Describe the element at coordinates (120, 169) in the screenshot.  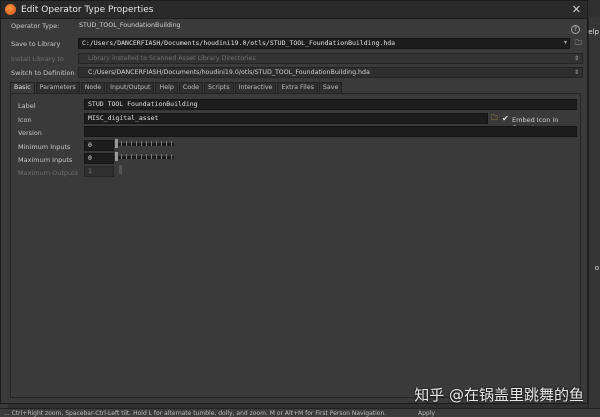
I see `max-outputs-slider-handle` at that location.